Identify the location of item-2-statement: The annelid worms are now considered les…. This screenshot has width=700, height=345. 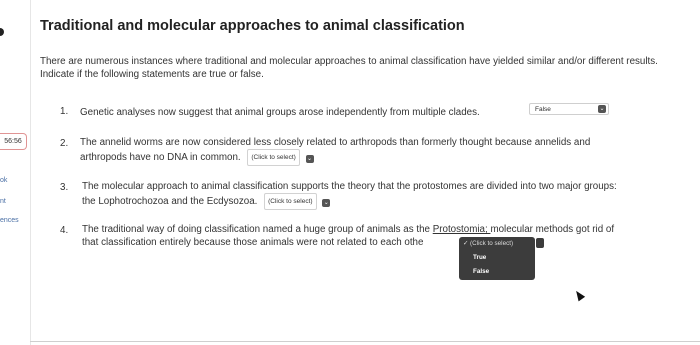
(335, 151).